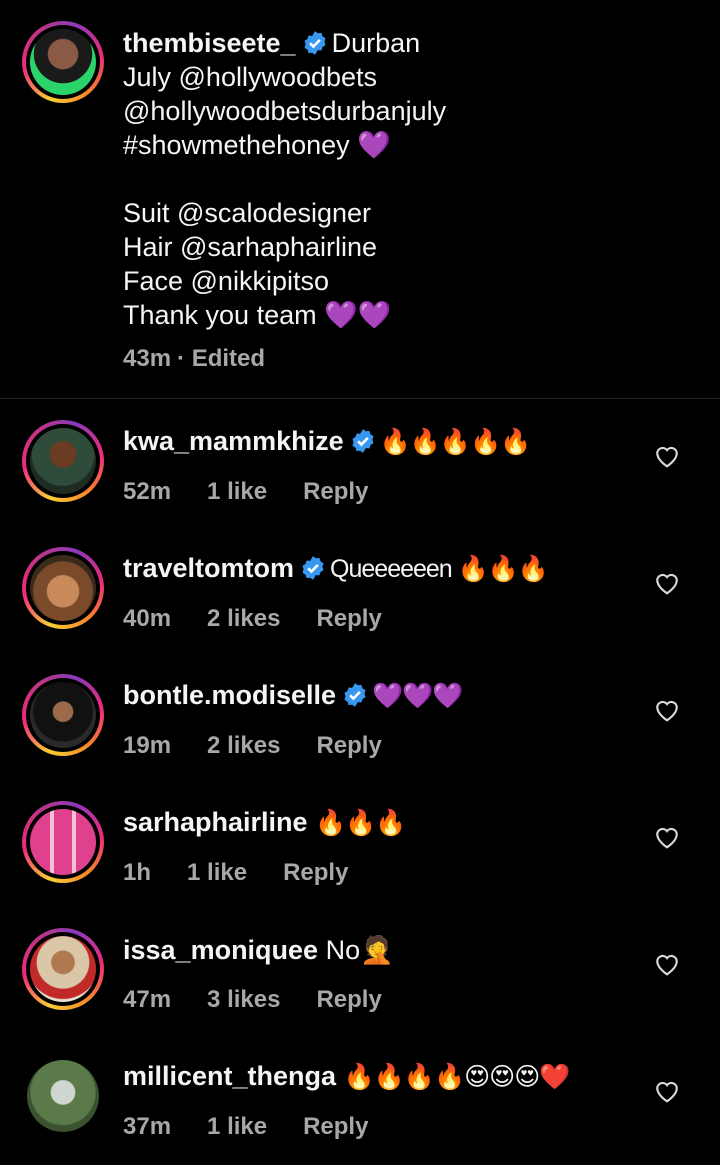 Image resolution: width=720 pixels, height=1165 pixels. What do you see at coordinates (147, 999) in the screenshot?
I see `comment-time: 47m` at bounding box center [147, 999].